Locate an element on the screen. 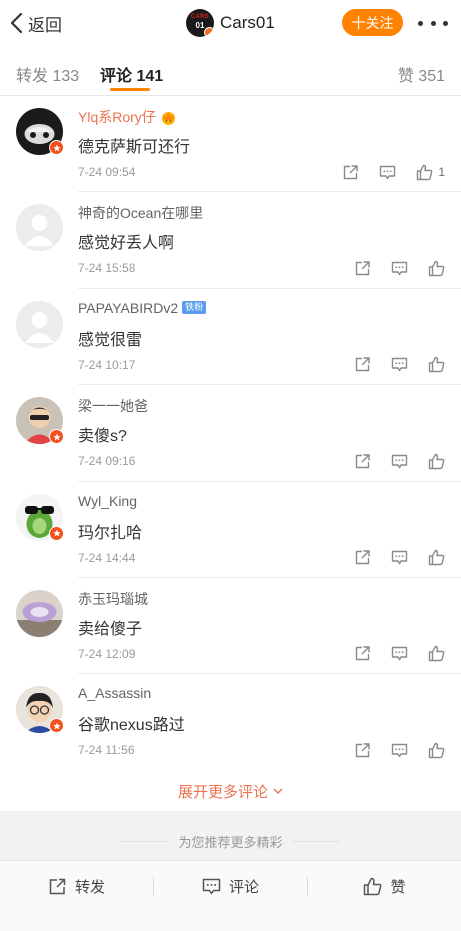 This screenshot has height=931, width=461. comment-text: 玛尔扎哈 is located at coordinates (110, 533).